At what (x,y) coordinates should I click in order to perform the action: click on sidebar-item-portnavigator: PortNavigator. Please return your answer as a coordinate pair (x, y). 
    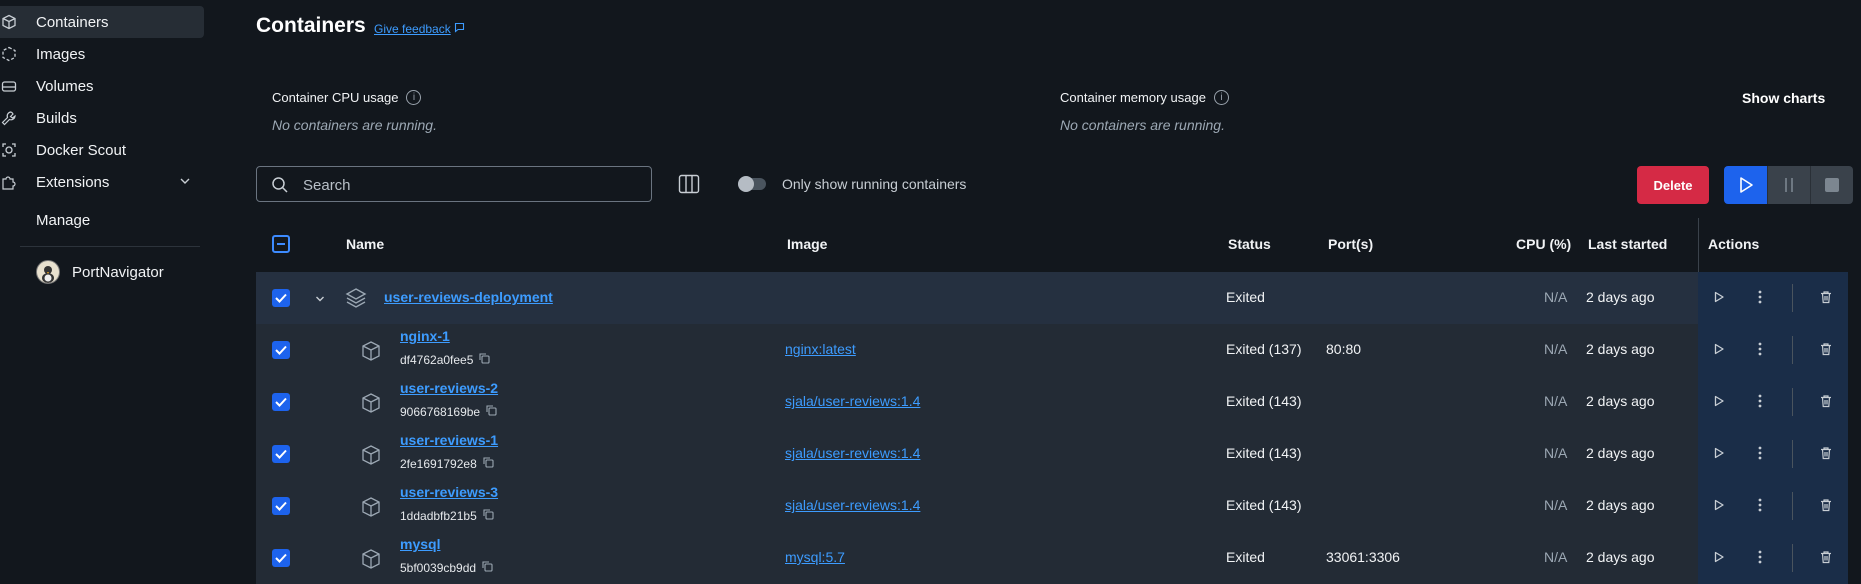
    Looking at the image, I should click on (102, 272).